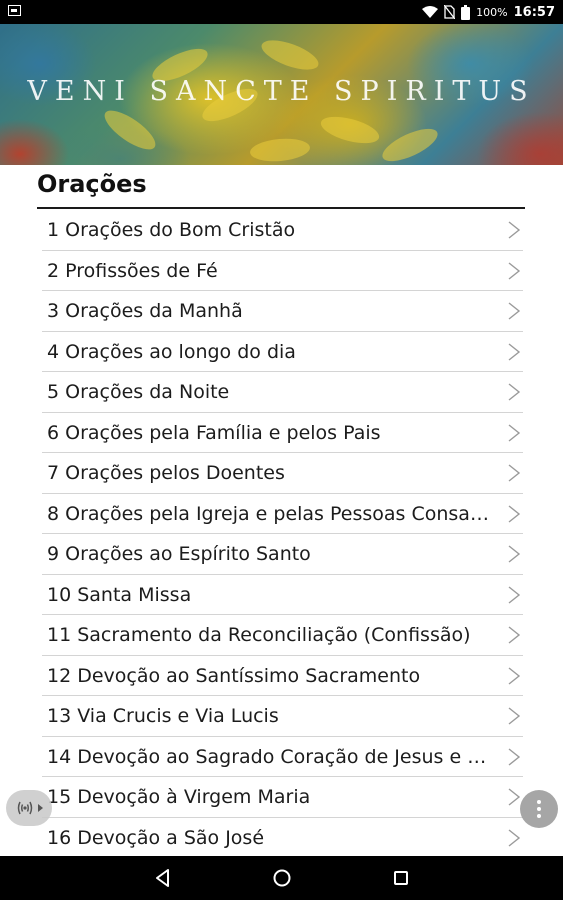 Image resolution: width=563 pixels, height=900 pixels. Describe the element at coordinates (138, 392) in the screenshot. I see `list-item-label: 5 Orações da Noite` at that location.